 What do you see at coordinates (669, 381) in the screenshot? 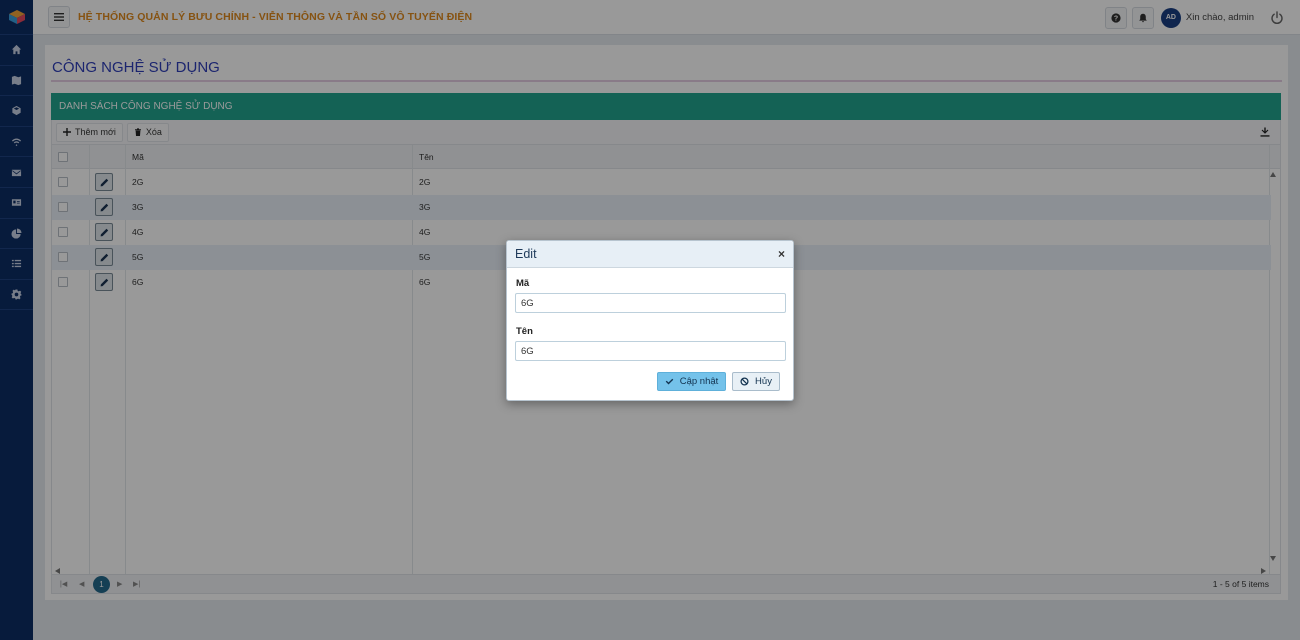
I see `check-icon` at bounding box center [669, 381].